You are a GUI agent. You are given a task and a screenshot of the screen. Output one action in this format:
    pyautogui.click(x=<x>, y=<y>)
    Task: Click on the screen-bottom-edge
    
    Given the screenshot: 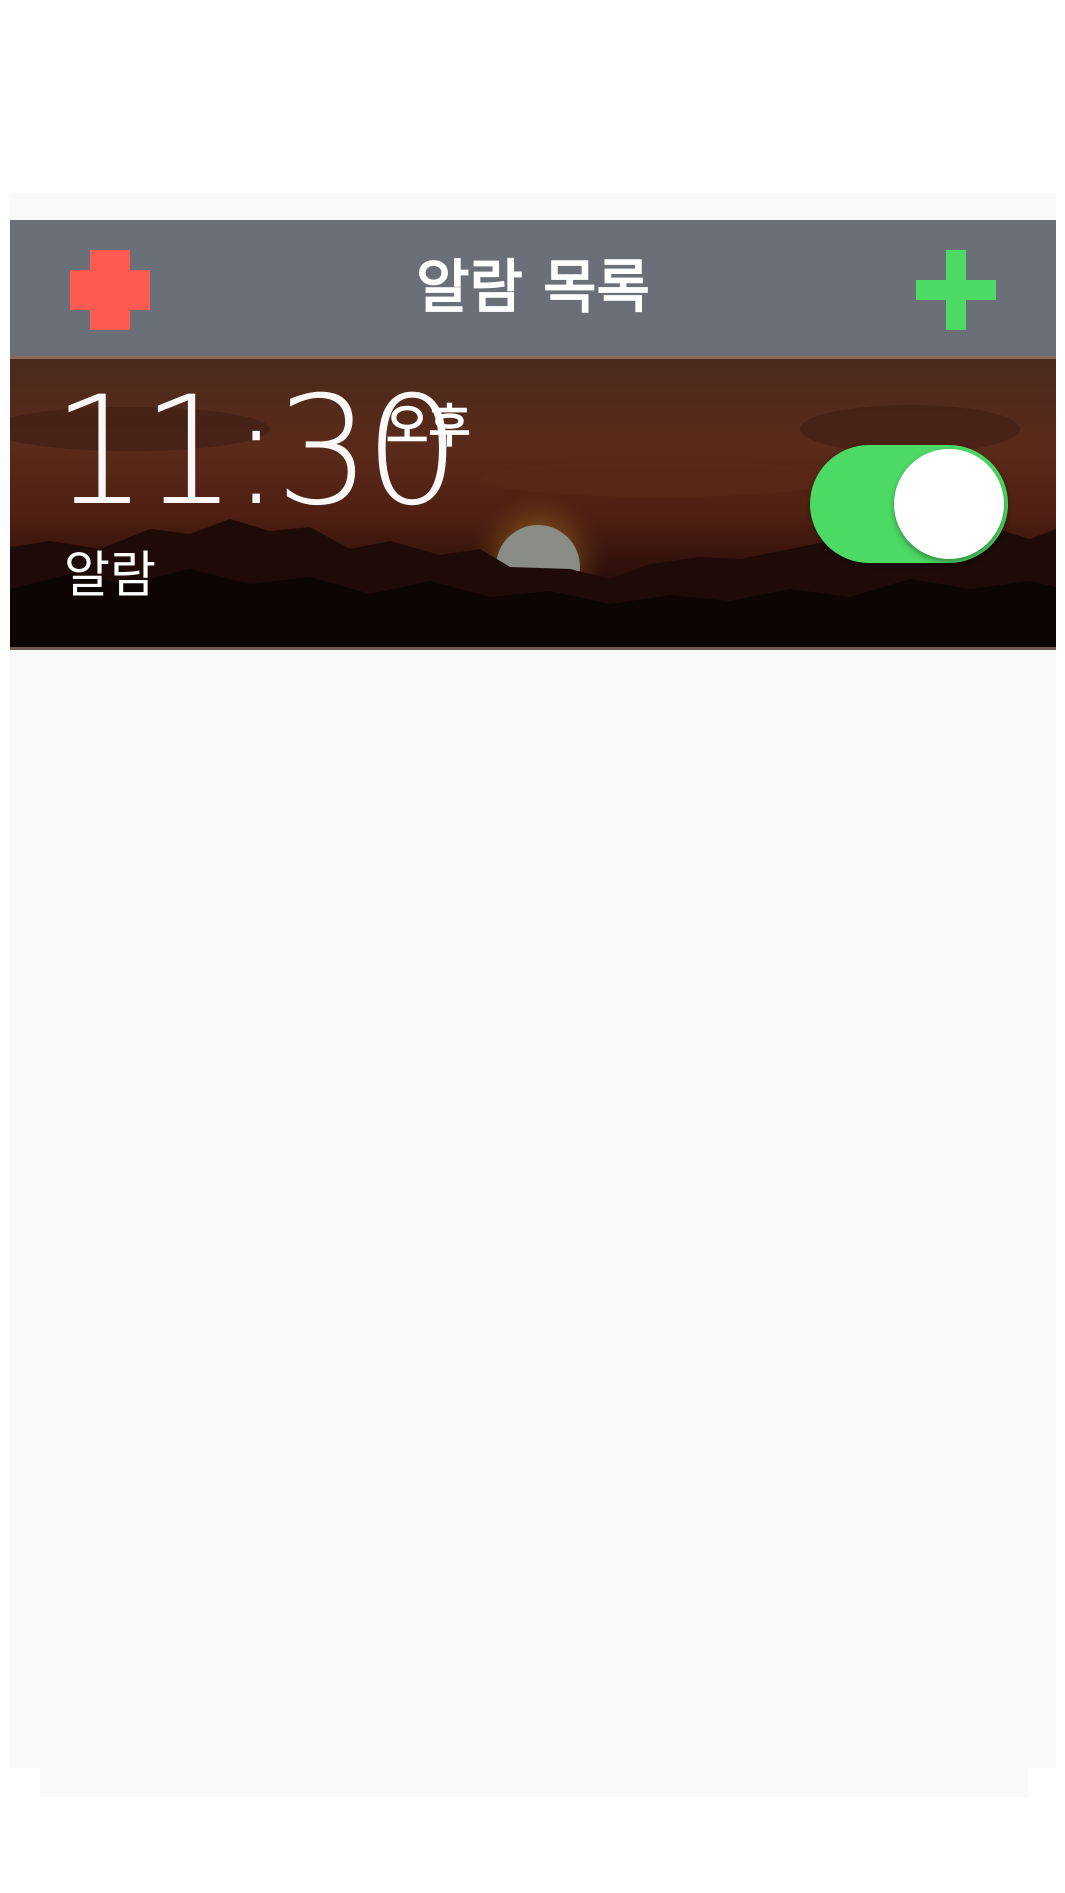 What is the action you would take?
    pyautogui.click(x=534, y=1781)
    